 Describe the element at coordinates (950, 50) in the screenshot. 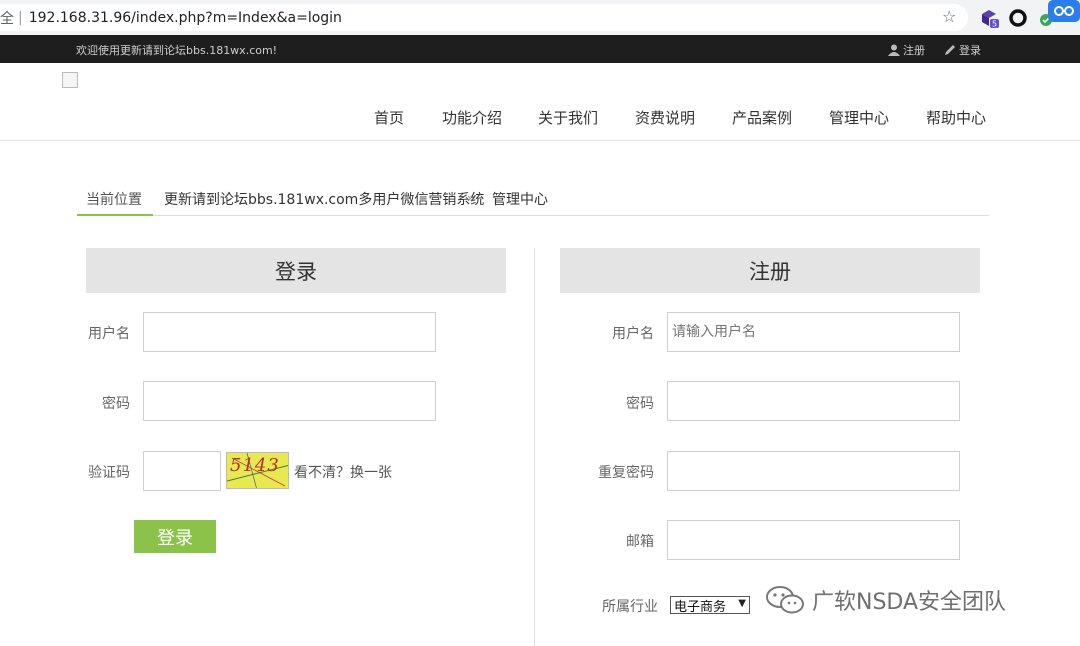

I see `pencil-icon` at that location.